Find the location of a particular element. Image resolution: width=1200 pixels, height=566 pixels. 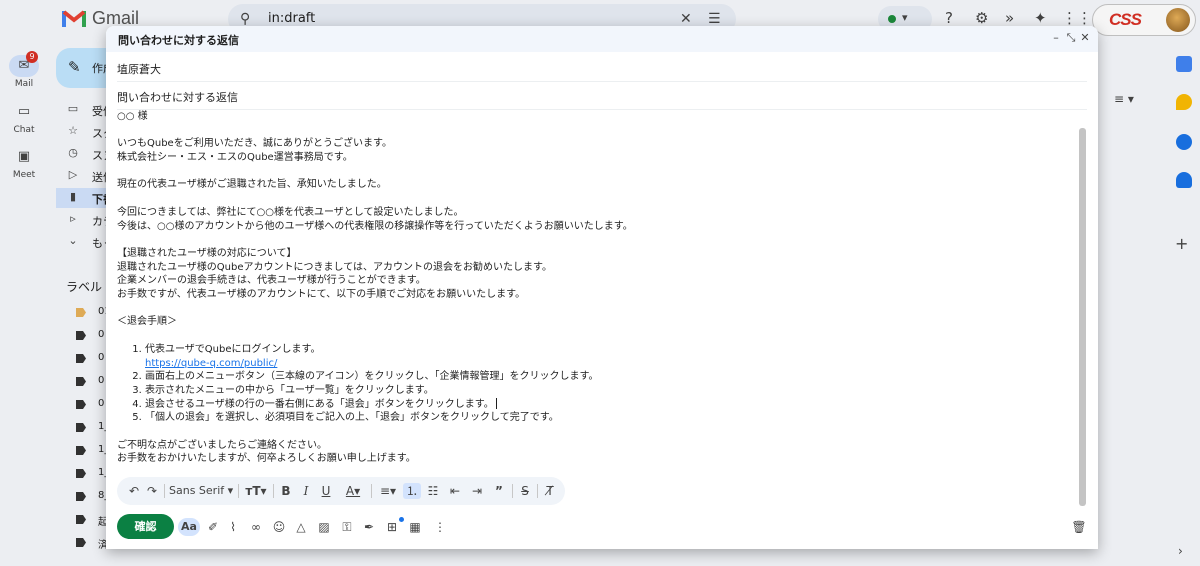

indent-more-icon: ⇥ is located at coordinates (477, 491).